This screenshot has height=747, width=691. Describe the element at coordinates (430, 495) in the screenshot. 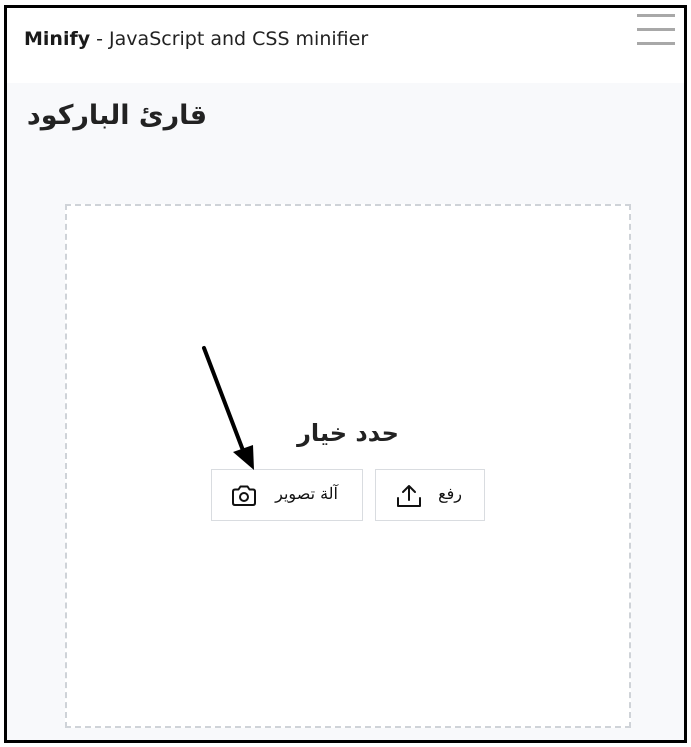

I see `upload-button: رفع` at that location.